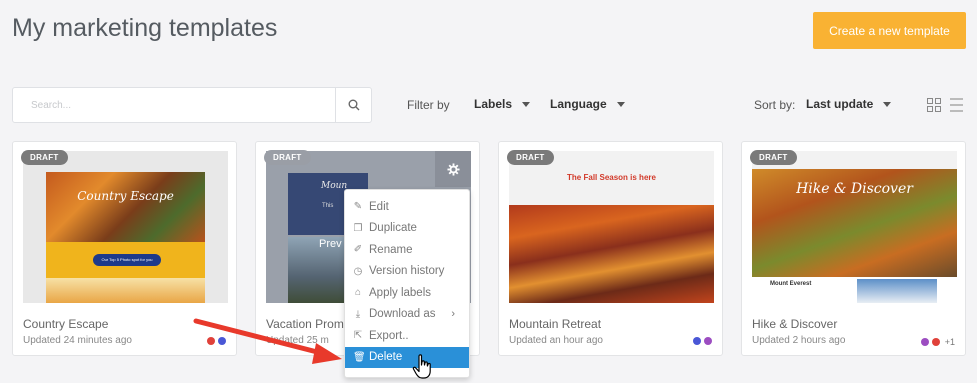 This screenshot has width=977, height=383. What do you see at coordinates (611, 177) in the screenshot?
I see `thumb-heading: The Fall Season is here` at bounding box center [611, 177].